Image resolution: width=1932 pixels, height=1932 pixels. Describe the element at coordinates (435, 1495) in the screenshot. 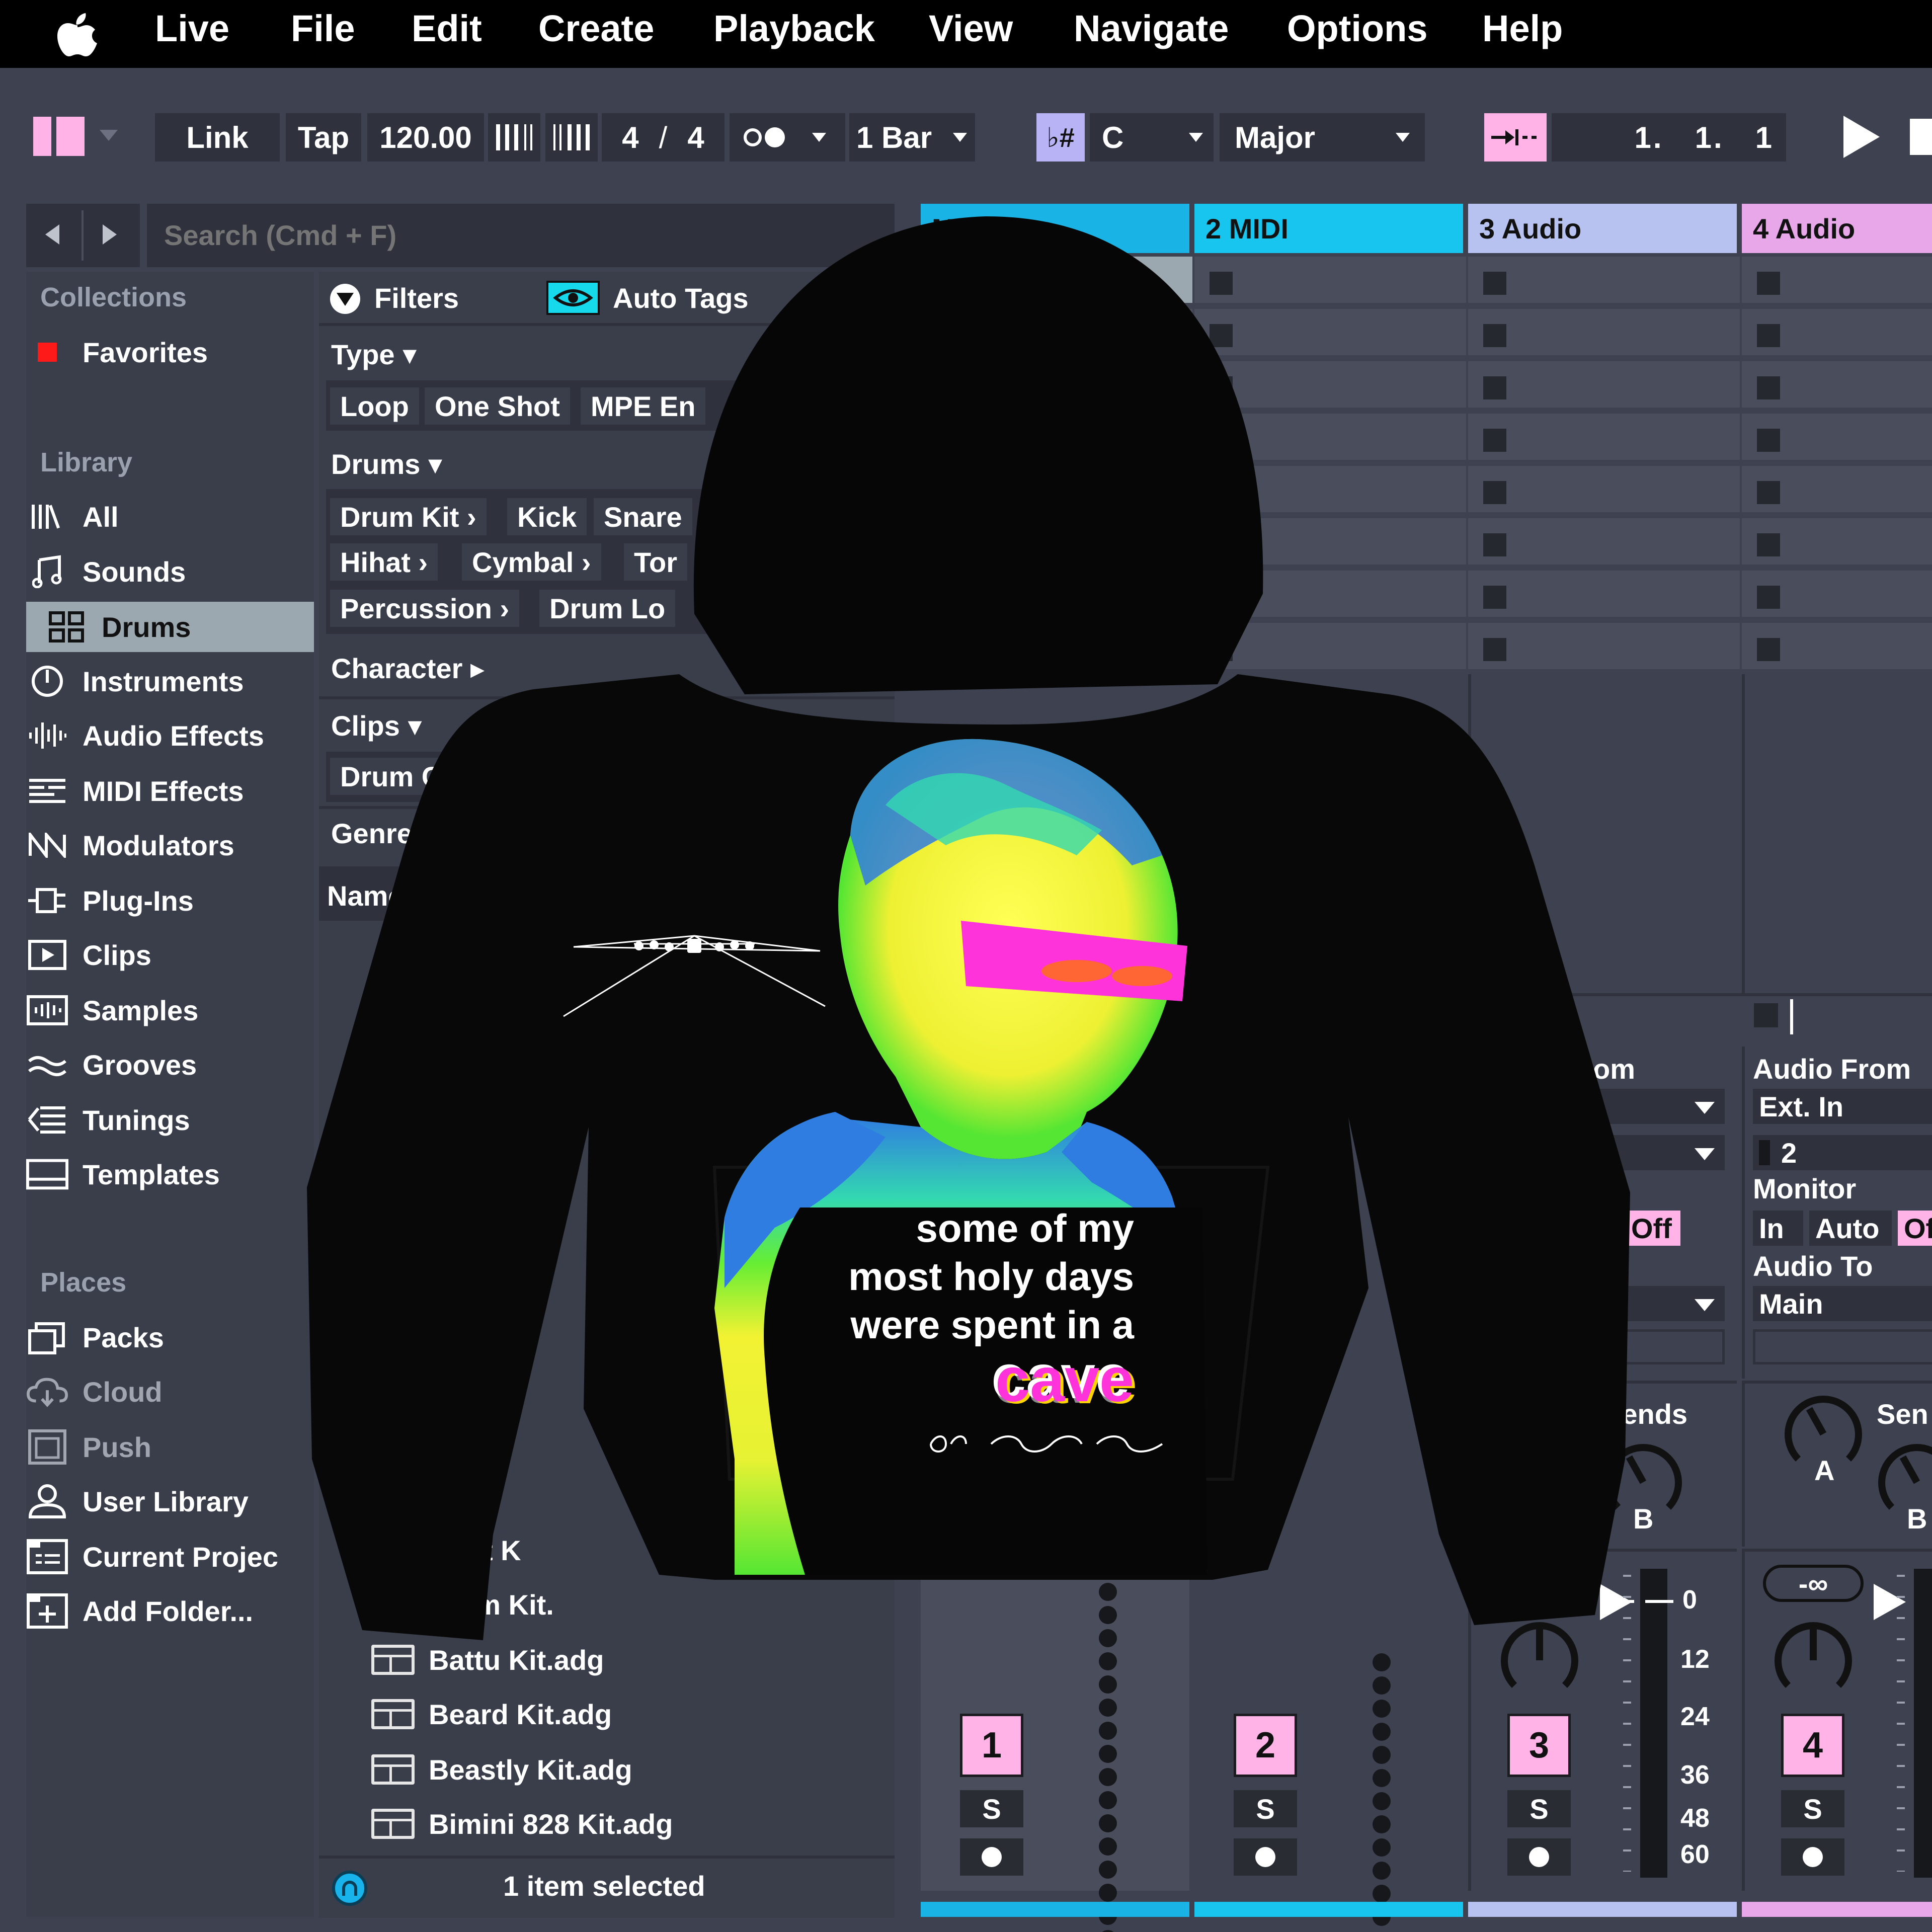

I see `list-item: Akus` at that location.